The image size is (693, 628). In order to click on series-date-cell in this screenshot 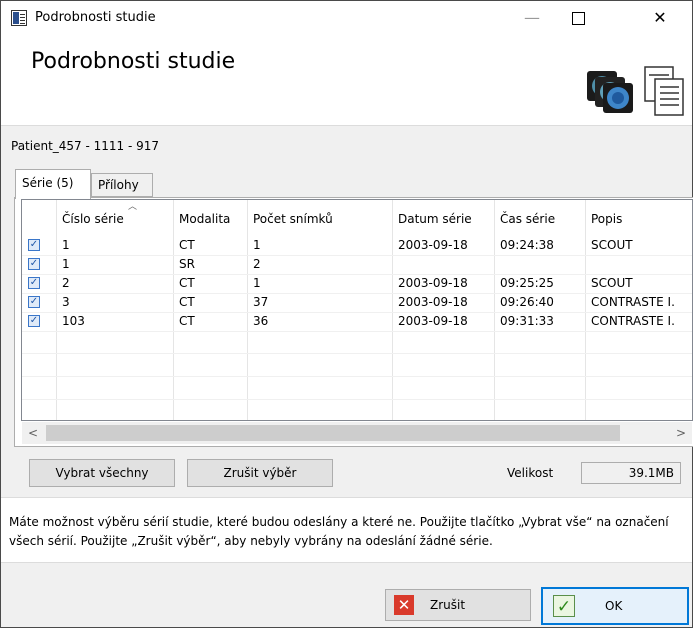, I will do `click(443, 264)`.